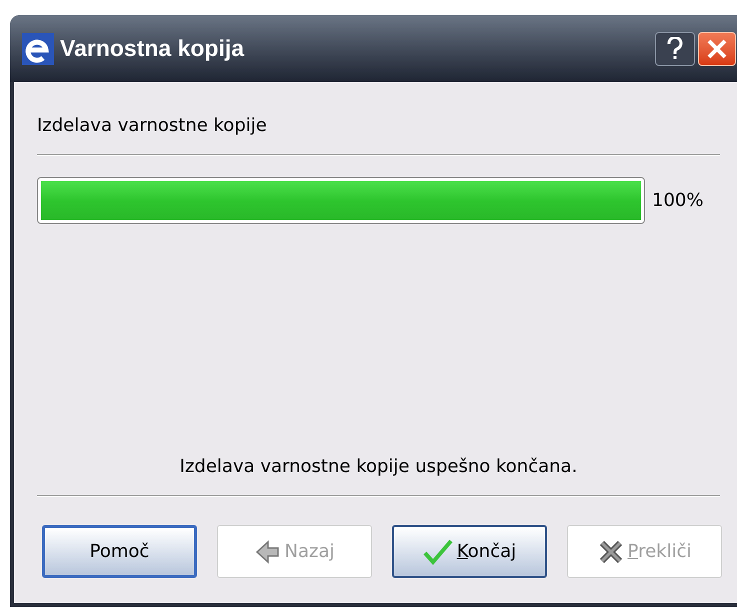 The height and width of the screenshot is (610, 737). What do you see at coordinates (469, 551) in the screenshot?
I see `wizard-button: Končaj` at bounding box center [469, 551].